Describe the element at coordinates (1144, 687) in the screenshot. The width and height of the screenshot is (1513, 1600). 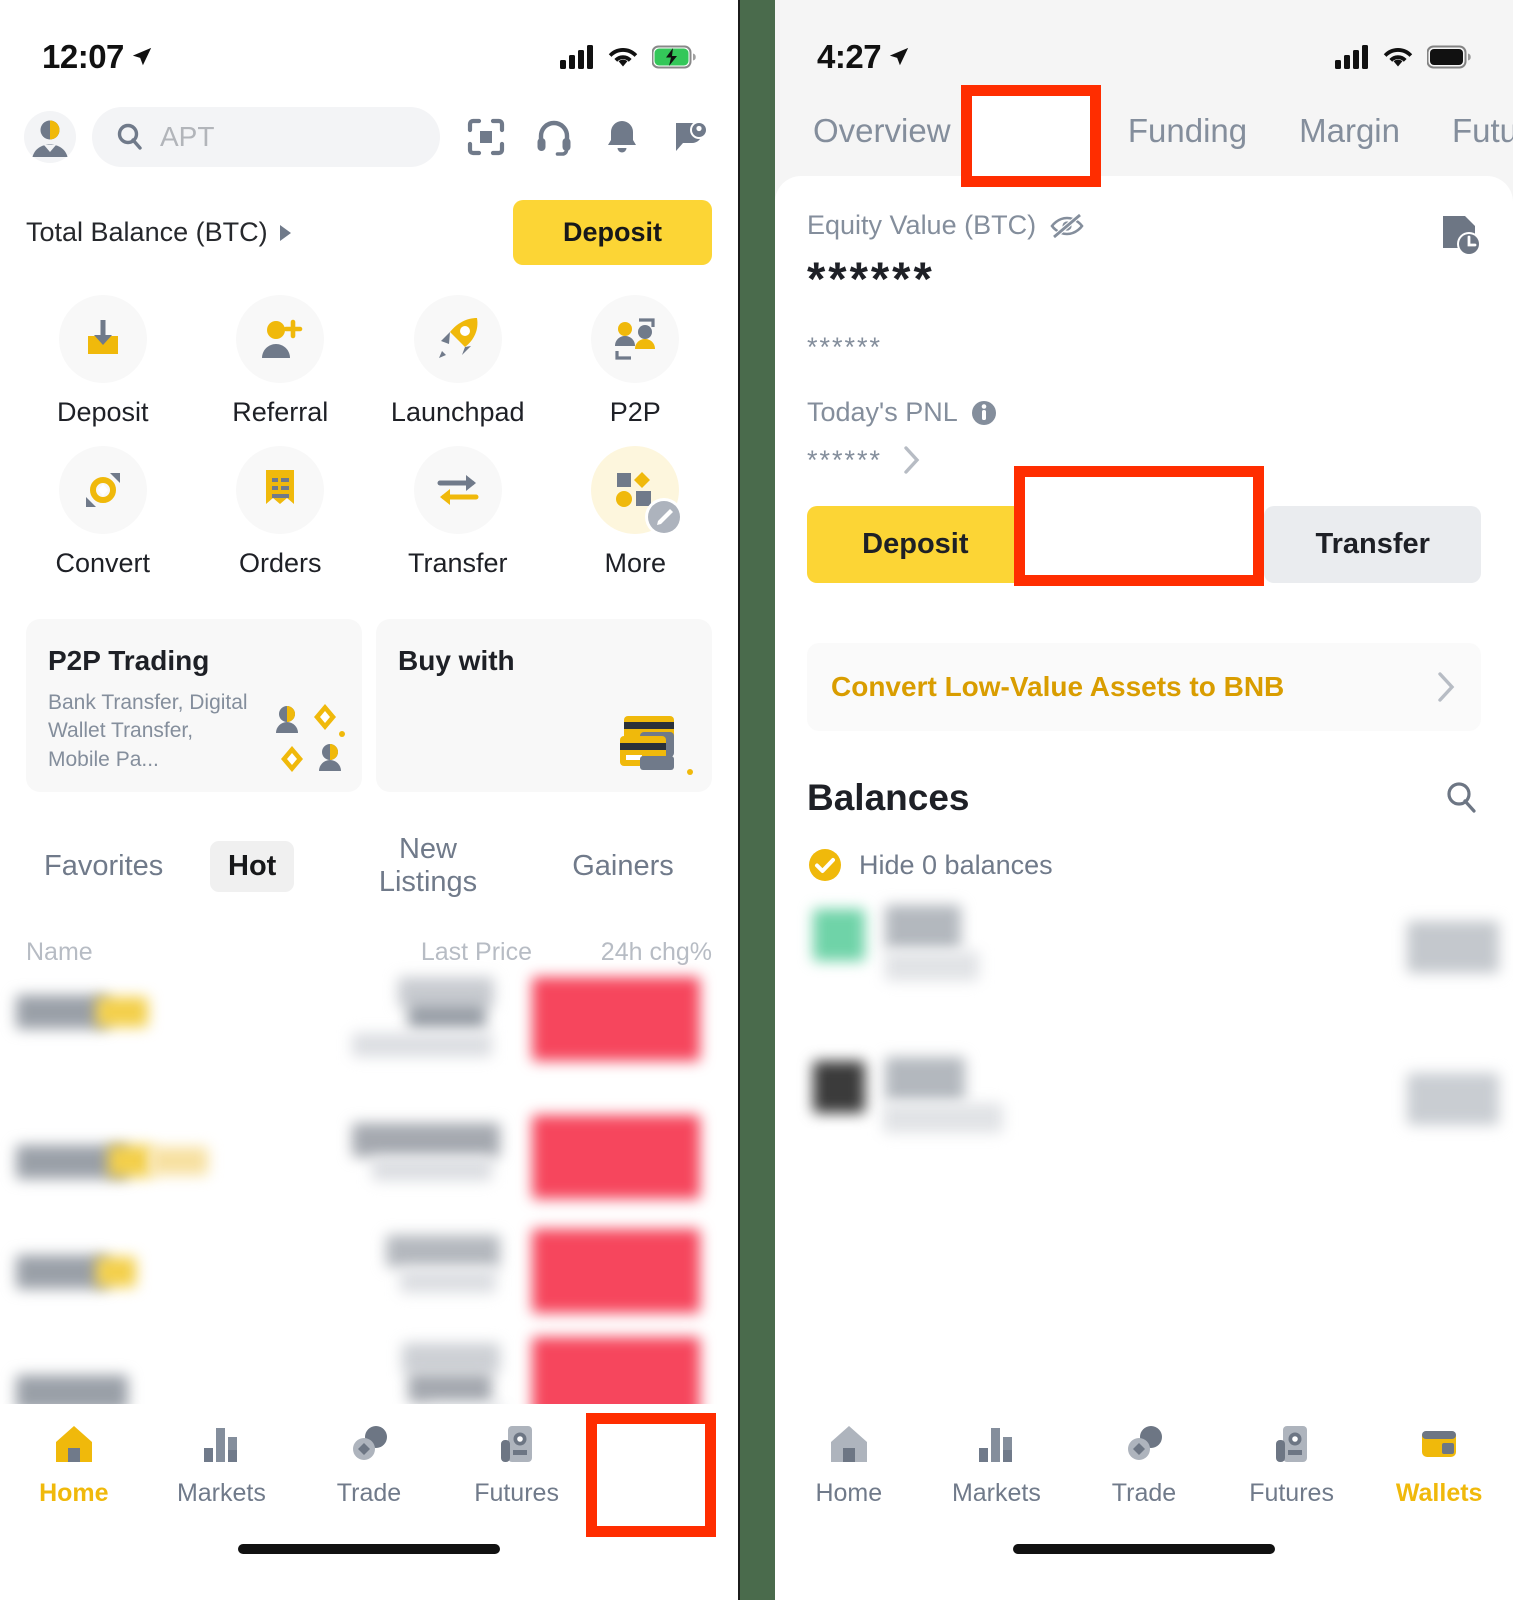
I see `convert-low-value-banner: Convert Low-Value Assets to BNB` at that location.